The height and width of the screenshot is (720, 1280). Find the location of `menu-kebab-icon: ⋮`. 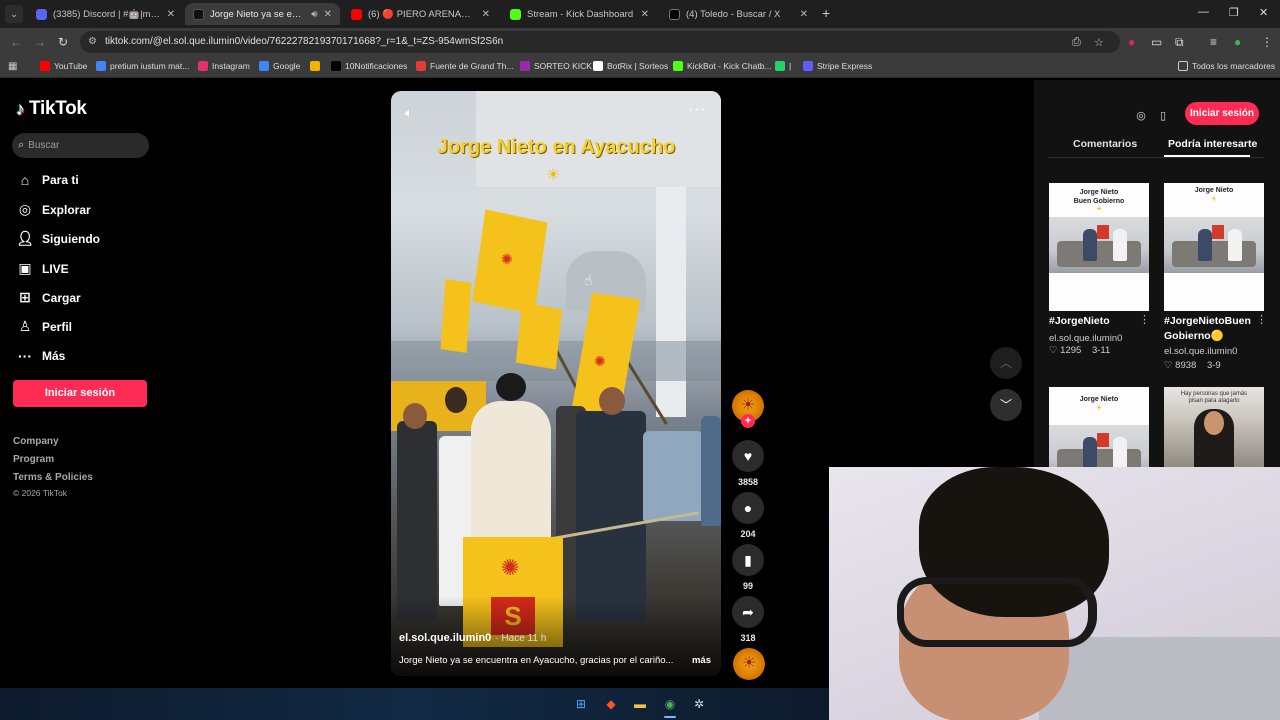

menu-kebab-icon: ⋮ is located at coordinates (1267, 42).